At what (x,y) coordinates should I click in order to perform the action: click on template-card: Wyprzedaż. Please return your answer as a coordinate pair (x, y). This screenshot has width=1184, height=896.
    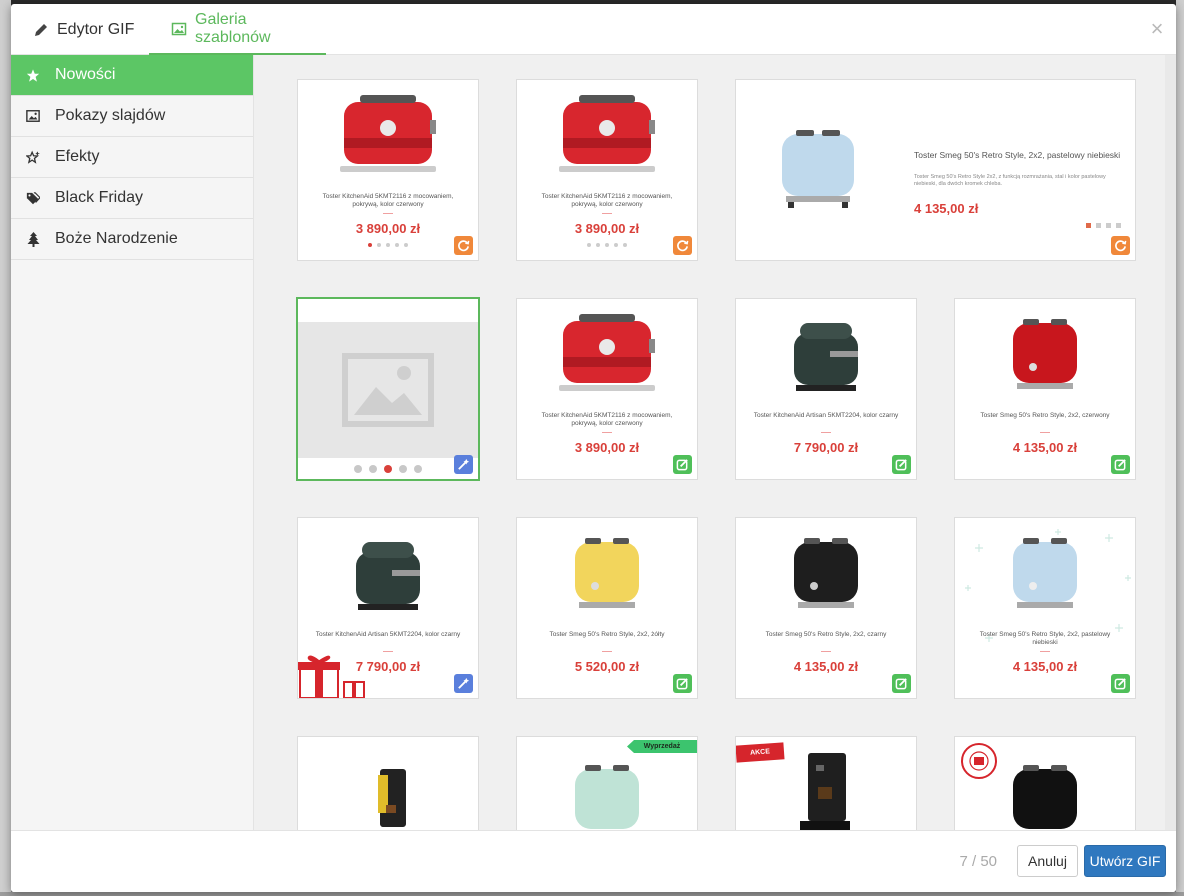
    Looking at the image, I should click on (607, 783).